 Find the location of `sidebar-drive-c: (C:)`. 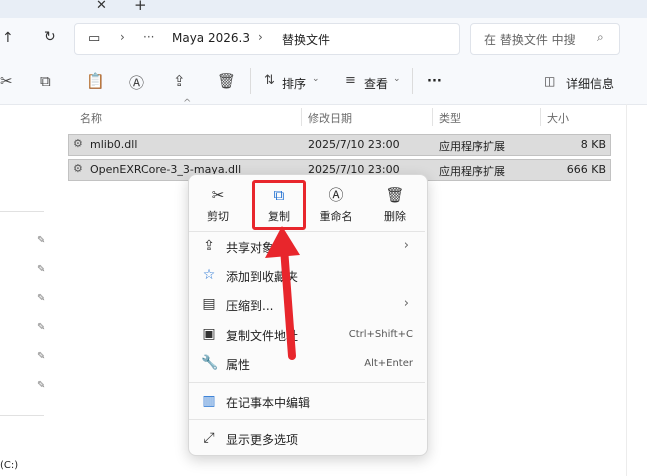

sidebar-drive-c: (C:) is located at coordinates (9, 465).